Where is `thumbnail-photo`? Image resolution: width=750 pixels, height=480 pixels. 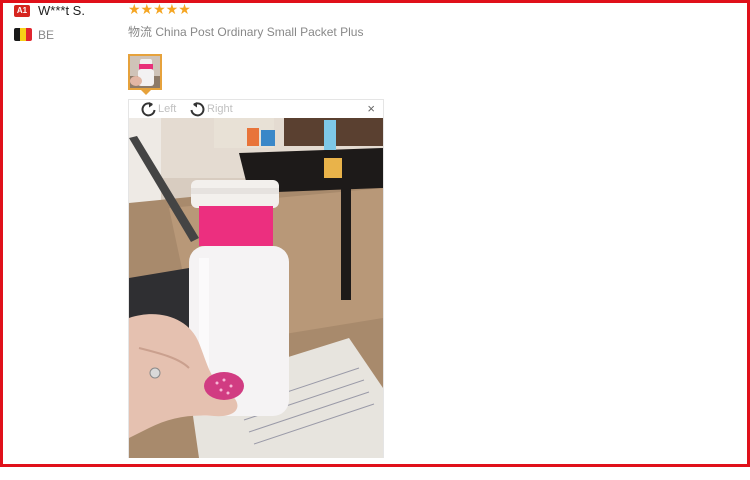
thumbnail-photo is located at coordinates (145, 72).